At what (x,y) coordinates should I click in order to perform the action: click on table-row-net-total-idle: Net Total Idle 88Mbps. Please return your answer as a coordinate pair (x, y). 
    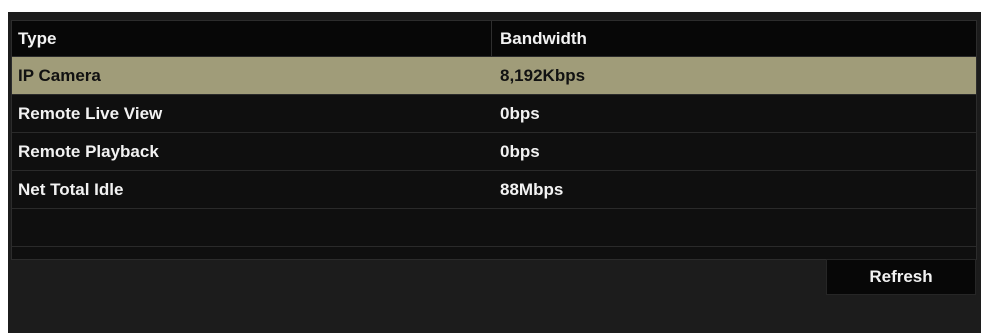
    Looking at the image, I should click on (494, 190).